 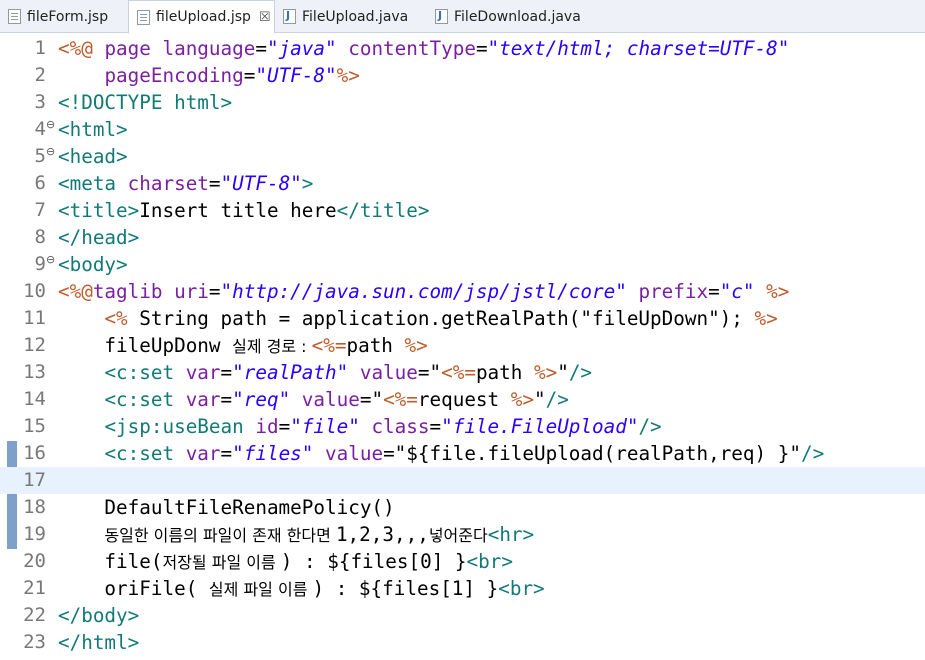 I want to click on code-token: request, so click(x=464, y=399).